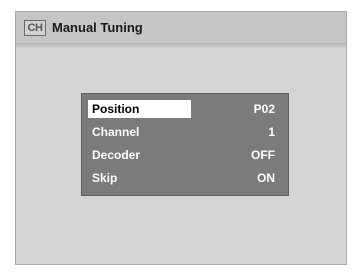 This screenshot has width=361, height=278. I want to click on menu-item-label: Decoder, so click(116, 155).